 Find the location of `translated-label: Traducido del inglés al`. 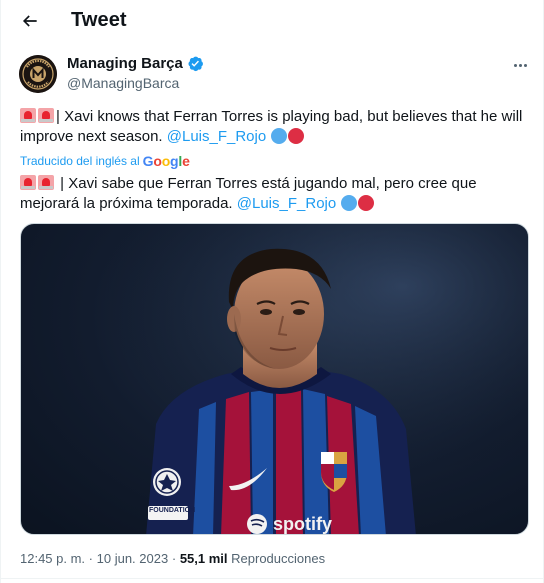

translated-label: Traducido del inglés al is located at coordinates (80, 161).